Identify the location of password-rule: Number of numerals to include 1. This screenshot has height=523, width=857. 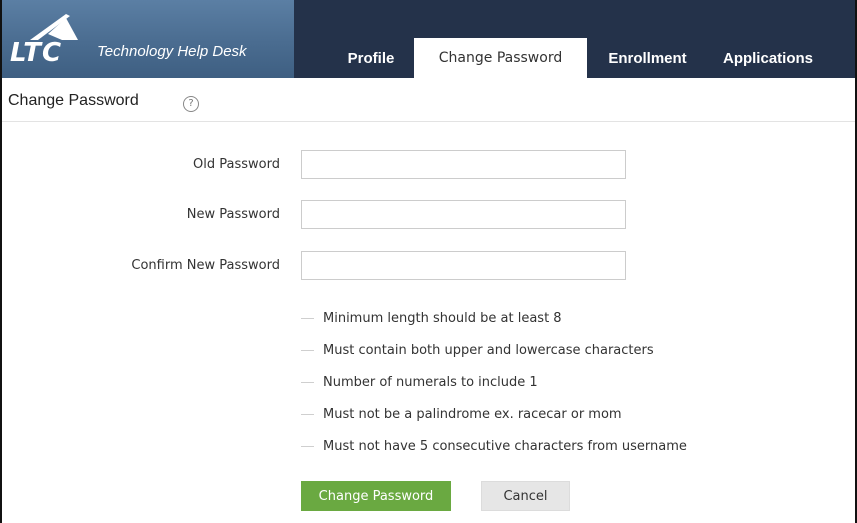
(494, 382).